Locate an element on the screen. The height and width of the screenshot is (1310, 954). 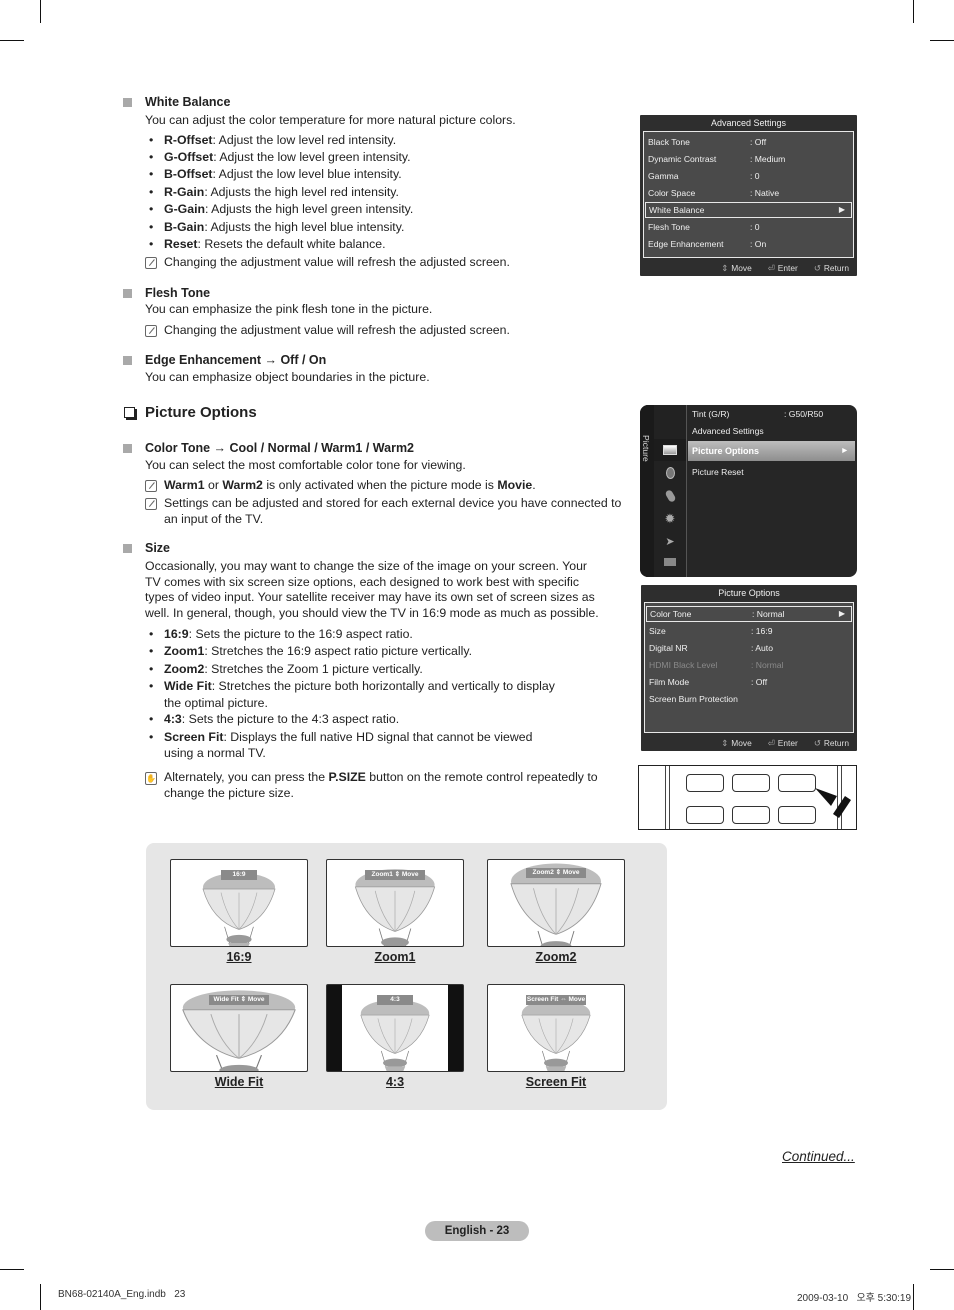
menu-item-selected: Picture Options ▶ is located at coordinates (771, 451).